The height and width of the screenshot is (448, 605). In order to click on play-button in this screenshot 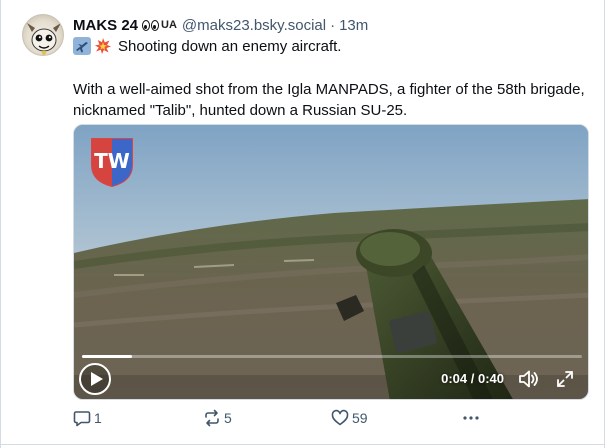, I will do `click(95, 379)`.